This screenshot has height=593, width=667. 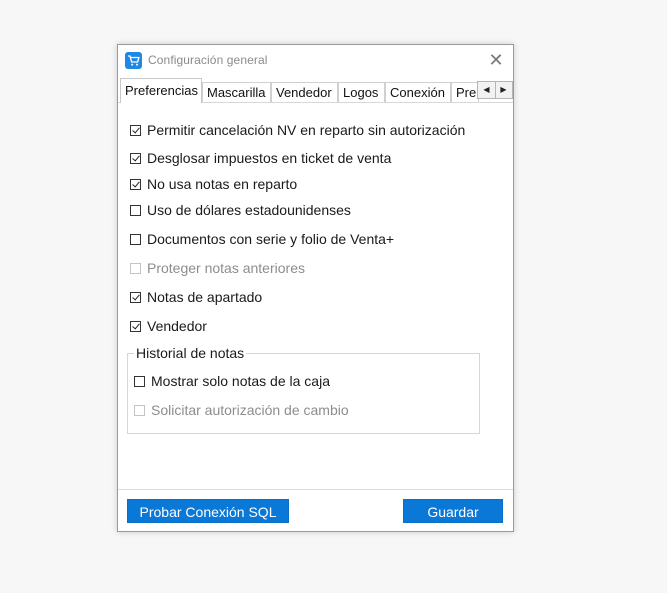 I want to click on checkbox-label: Desglosar impuestos en ticket de venta, so click(x=269, y=158).